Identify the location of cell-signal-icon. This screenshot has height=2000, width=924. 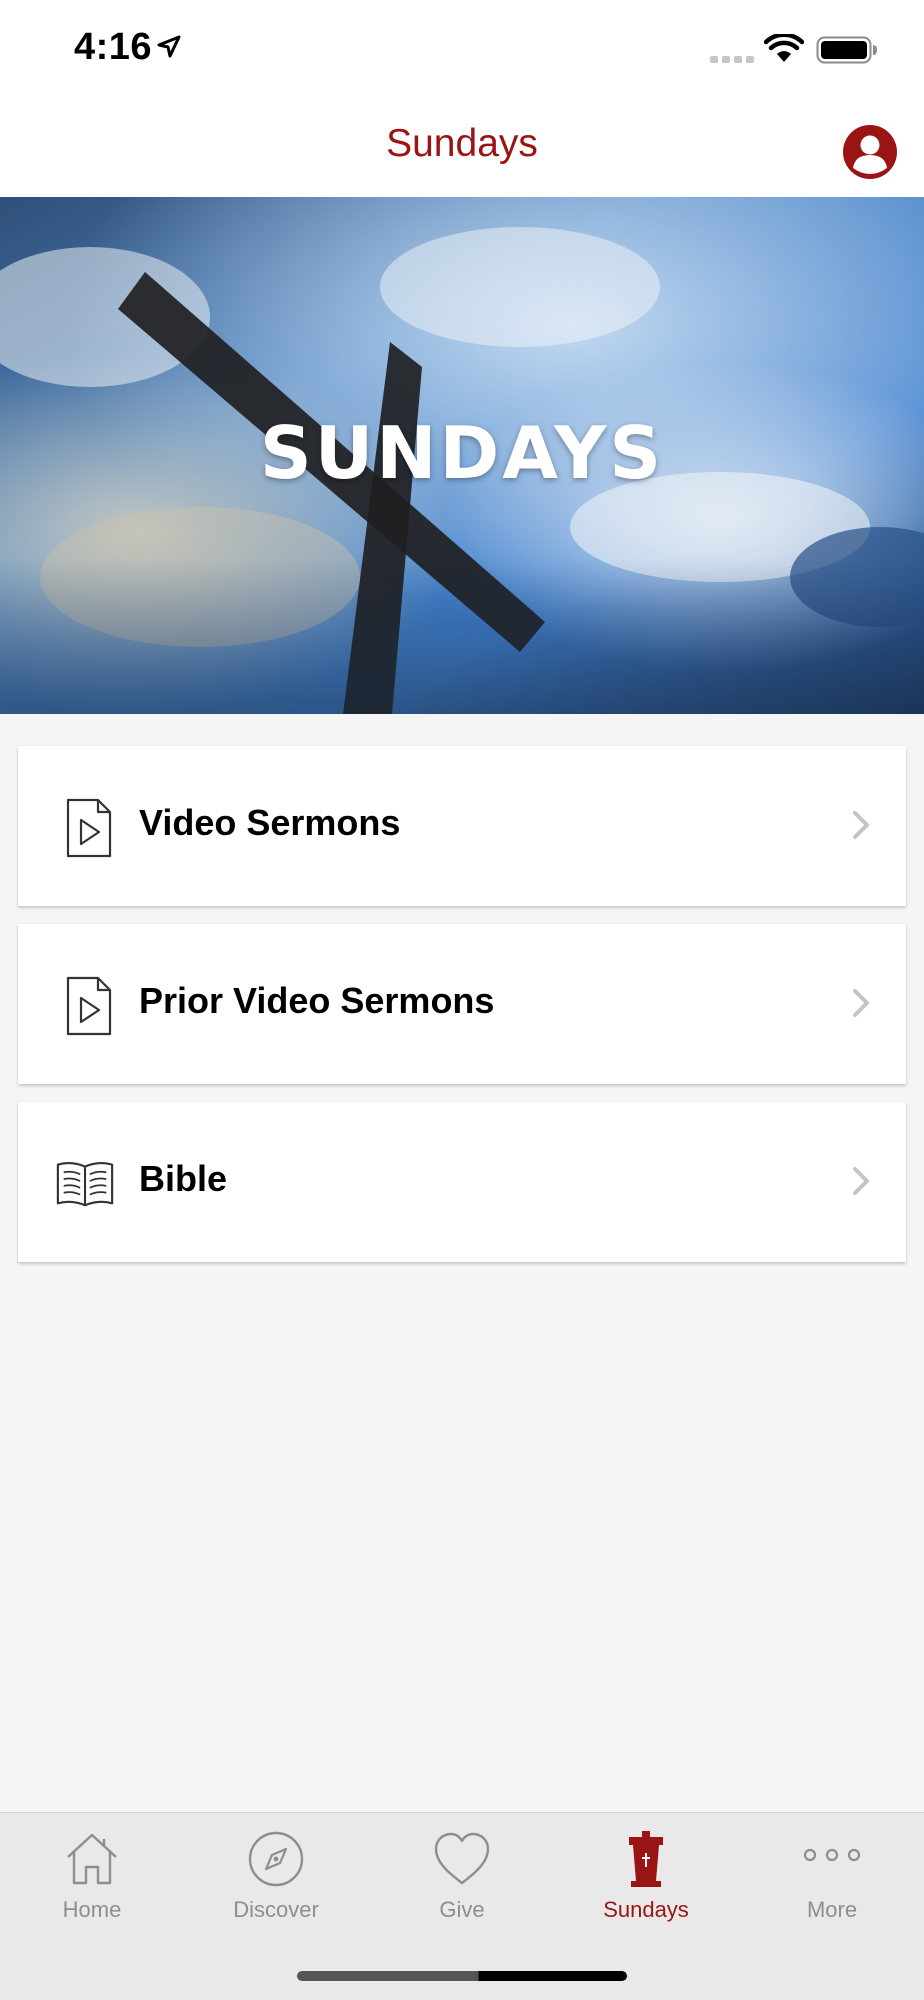
(732, 59).